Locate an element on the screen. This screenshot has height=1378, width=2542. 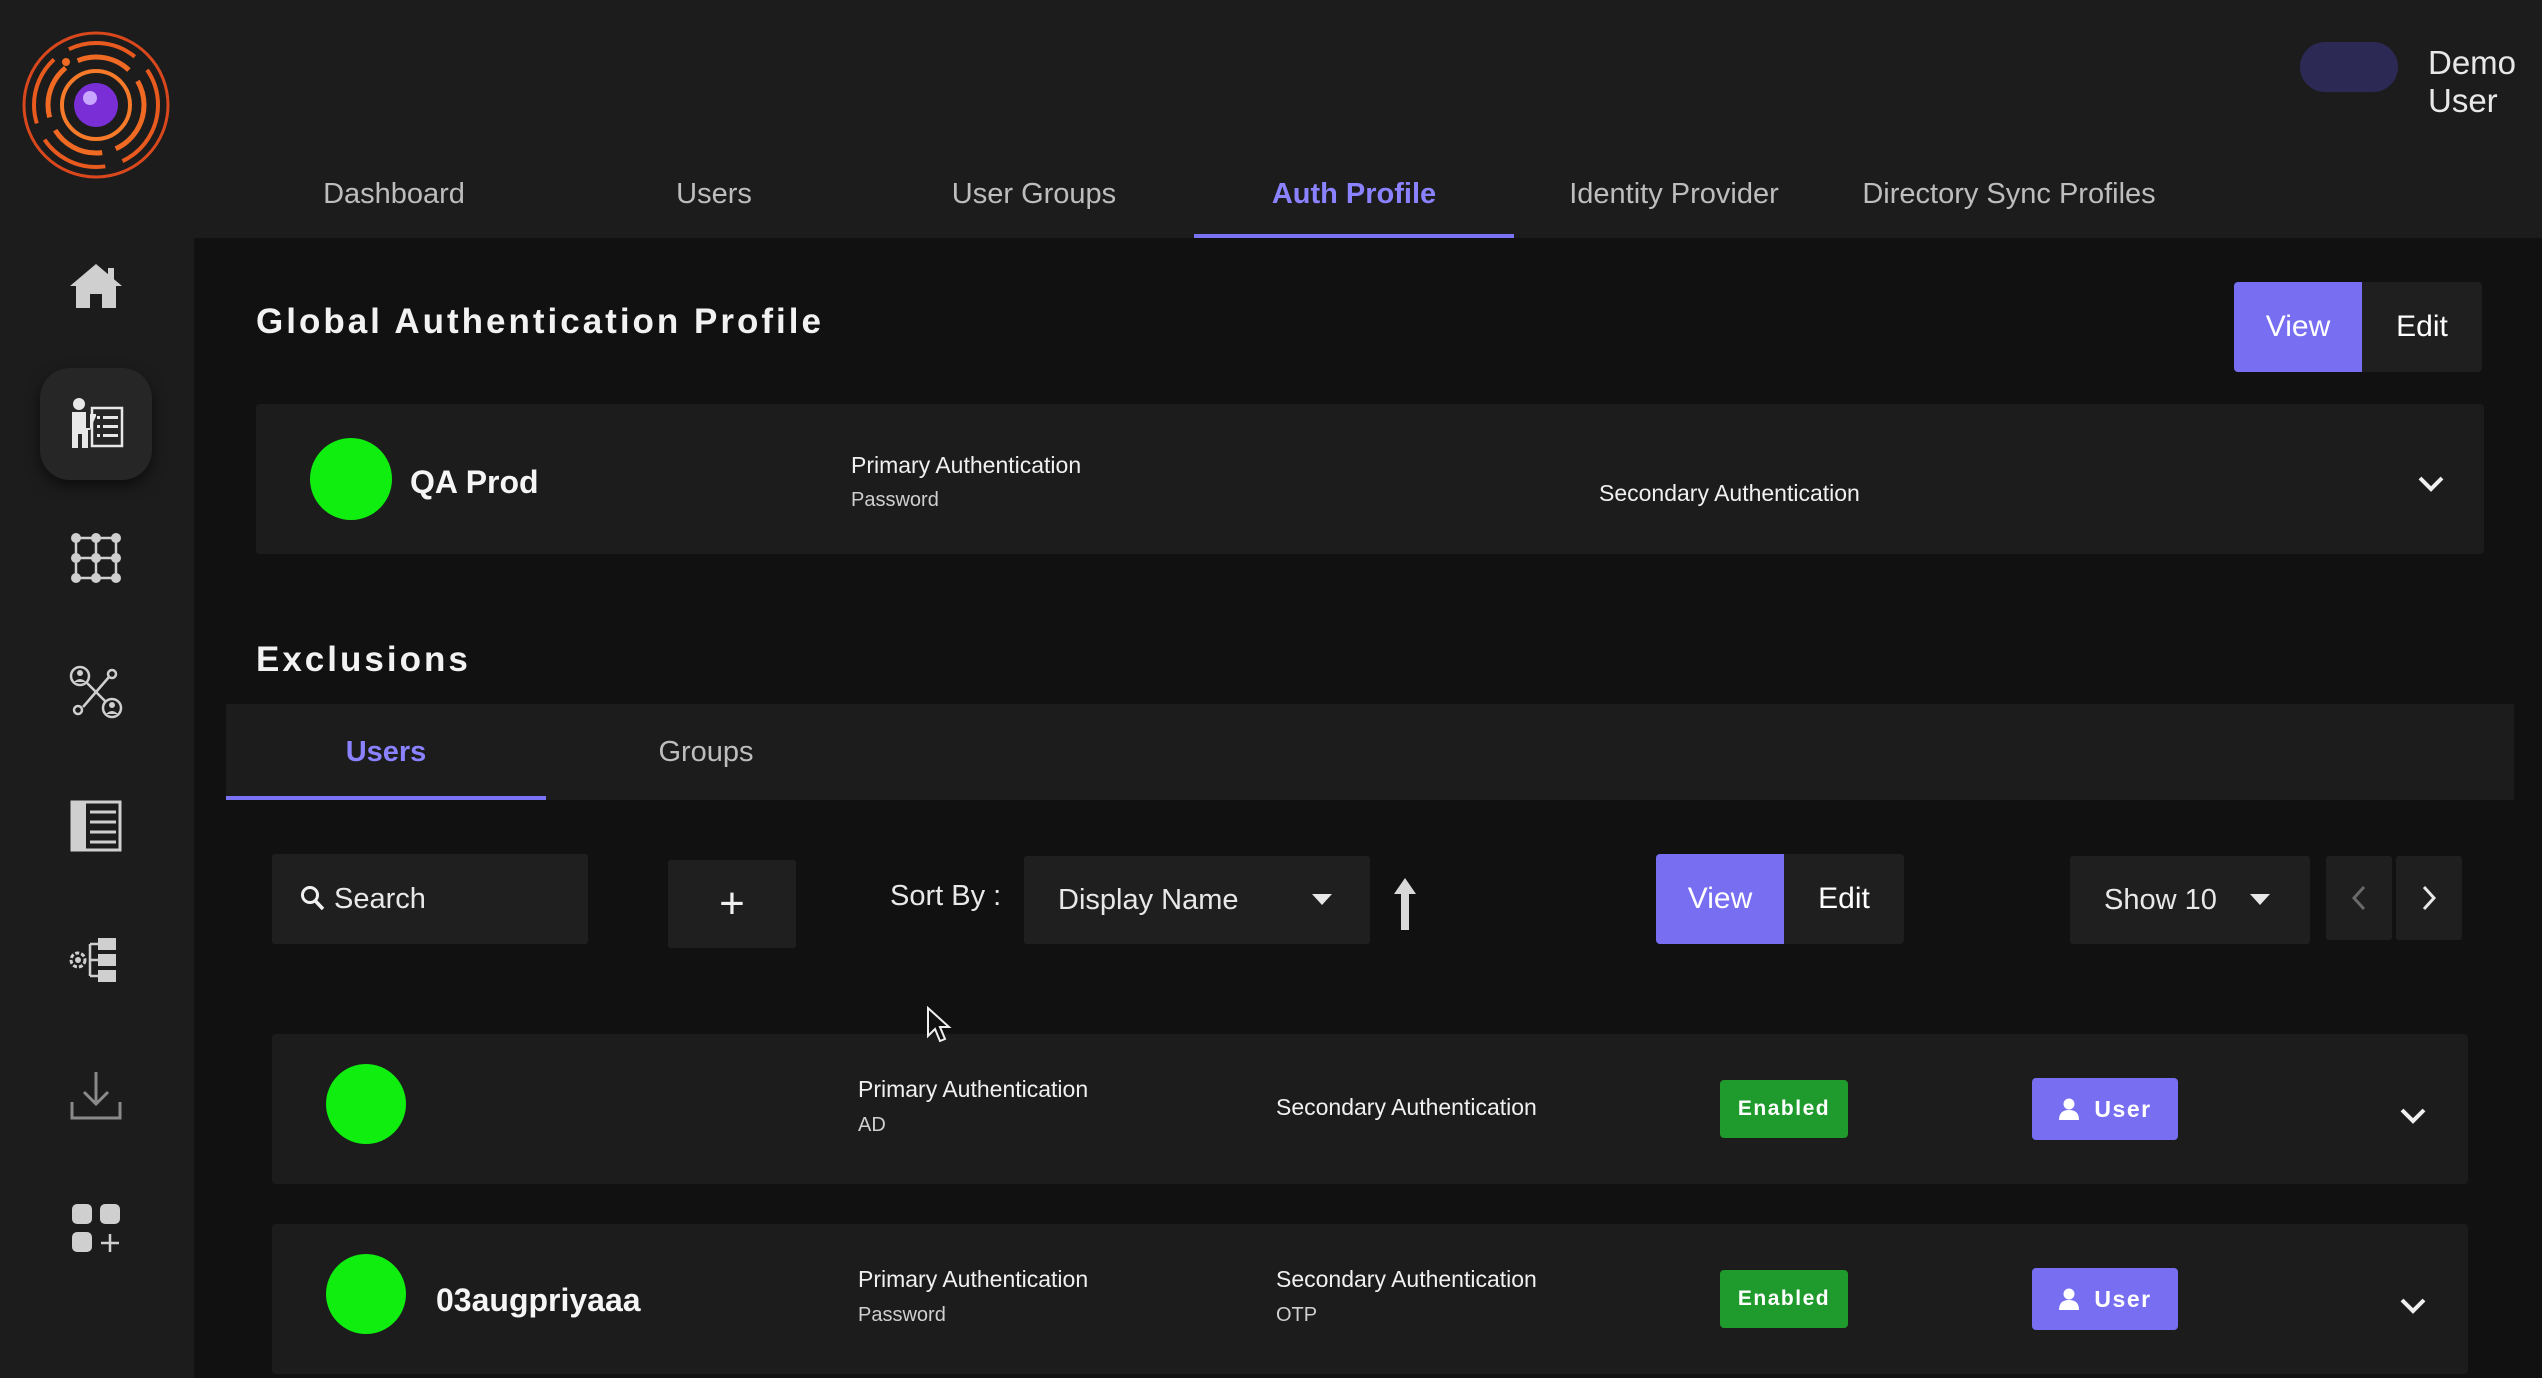
home-icon is located at coordinates (96, 286).